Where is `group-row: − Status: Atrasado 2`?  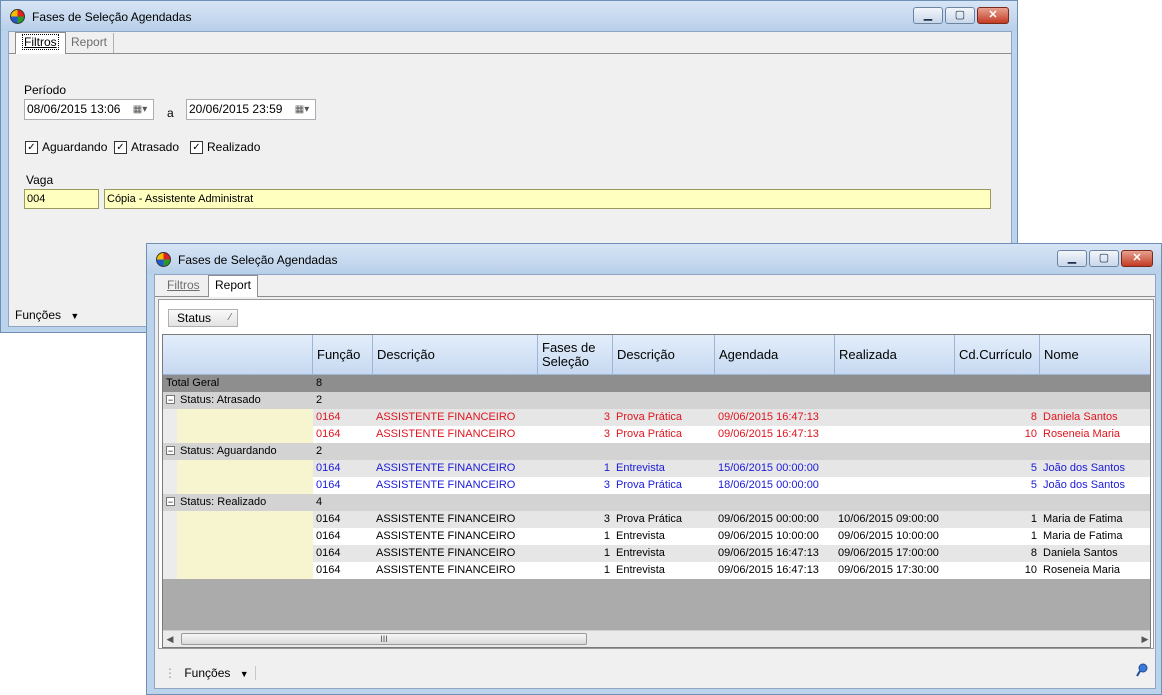 group-row: − Status: Atrasado 2 is located at coordinates (656, 400).